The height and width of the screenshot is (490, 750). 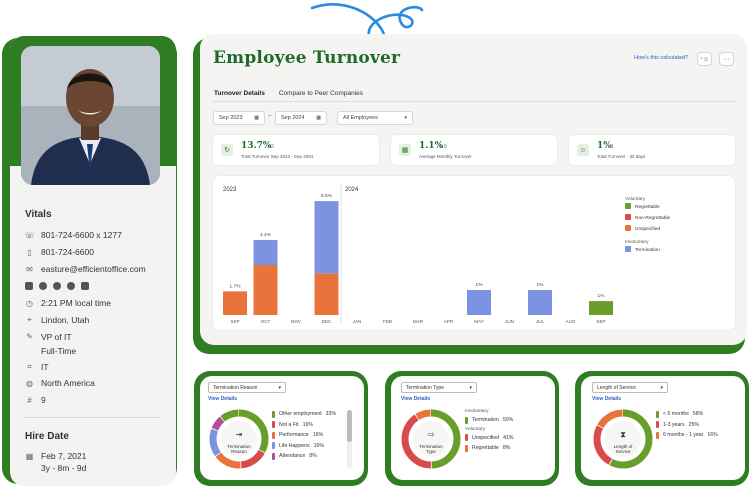 I want to click on donut-center-text: Termination Type, so click(x=431, y=449).